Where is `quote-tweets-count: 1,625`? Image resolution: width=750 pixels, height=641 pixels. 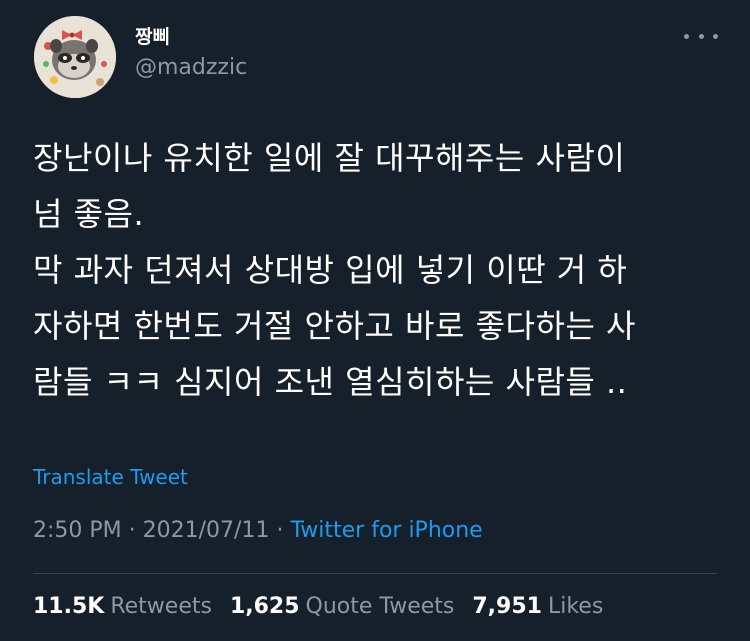 quote-tweets-count: 1,625 is located at coordinates (264, 606).